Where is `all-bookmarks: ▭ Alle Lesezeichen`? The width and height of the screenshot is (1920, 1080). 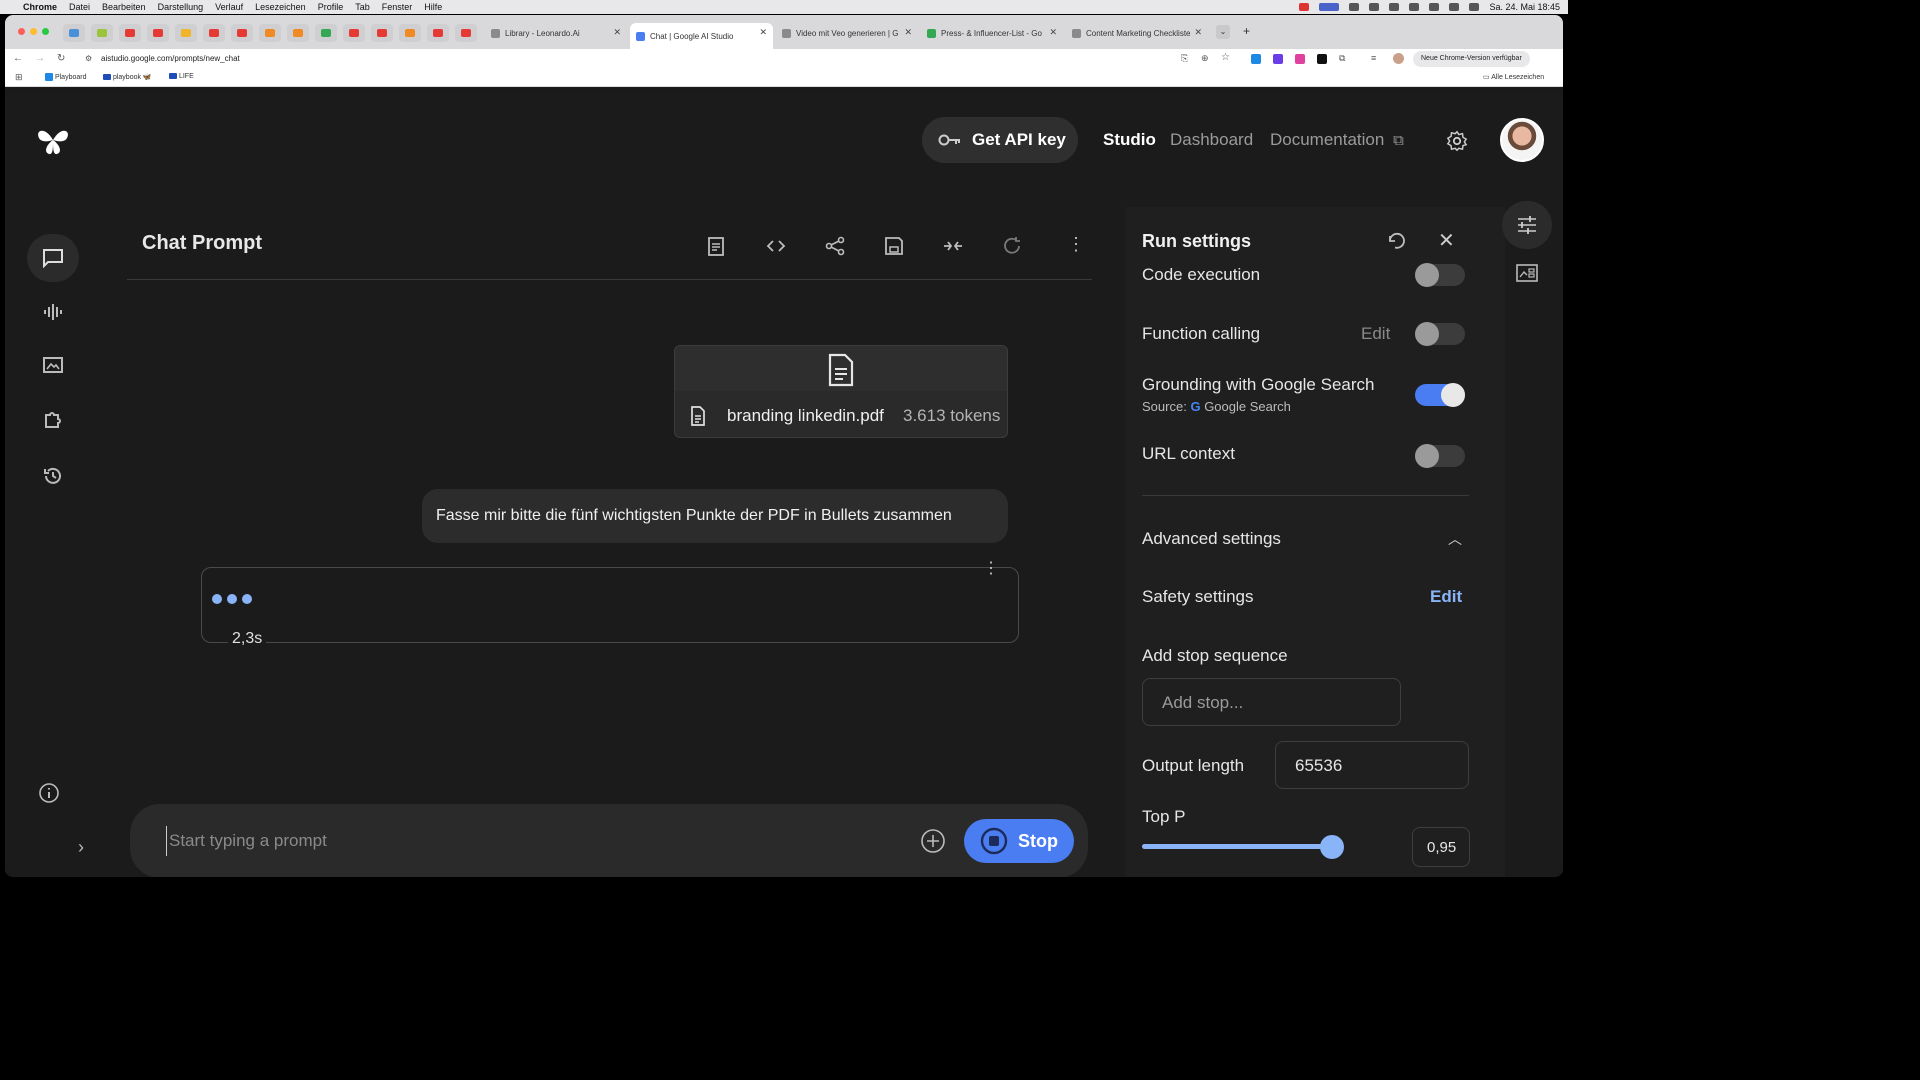
all-bookmarks: ▭ Alle Lesezeichen is located at coordinates (1513, 77).